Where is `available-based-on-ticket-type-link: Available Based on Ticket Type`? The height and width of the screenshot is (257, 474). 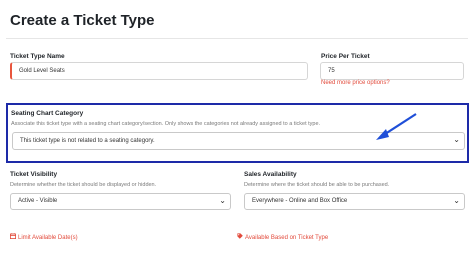 available-based-on-ticket-type-link: Available Based on Ticket Type is located at coordinates (282, 237).